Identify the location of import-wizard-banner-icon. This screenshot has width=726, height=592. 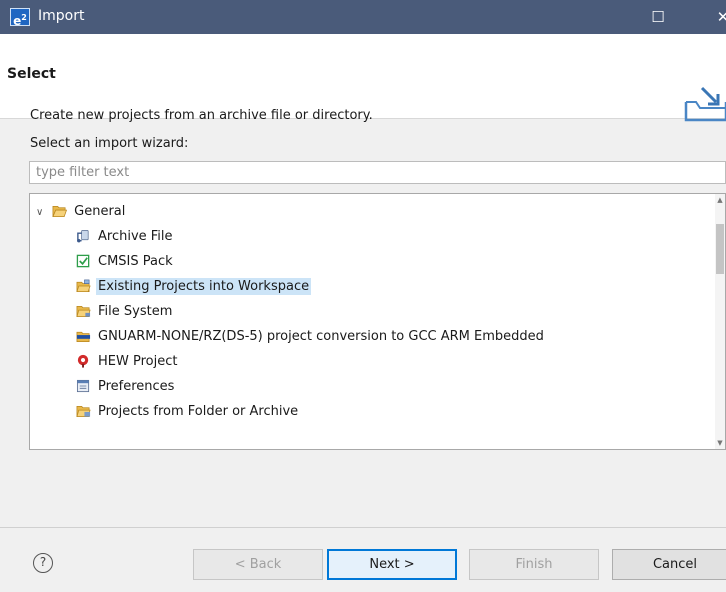
(705, 104).